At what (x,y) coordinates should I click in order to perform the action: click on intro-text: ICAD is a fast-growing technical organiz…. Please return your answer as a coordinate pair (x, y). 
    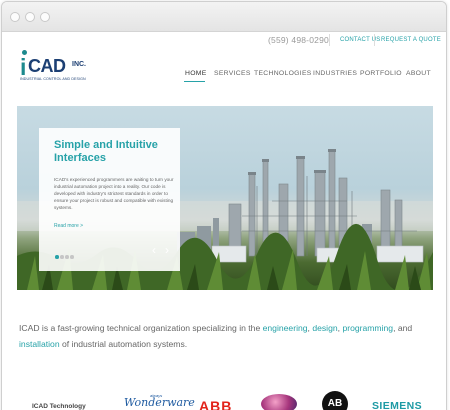
    Looking at the image, I should click on (141, 328).